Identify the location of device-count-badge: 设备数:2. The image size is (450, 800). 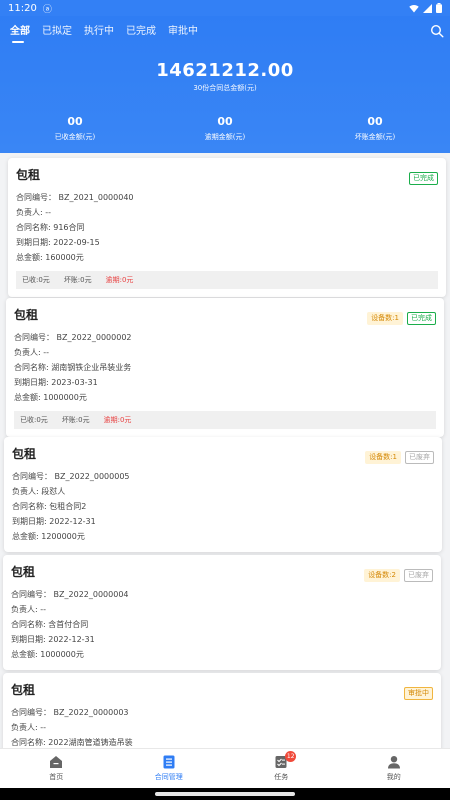
(382, 575).